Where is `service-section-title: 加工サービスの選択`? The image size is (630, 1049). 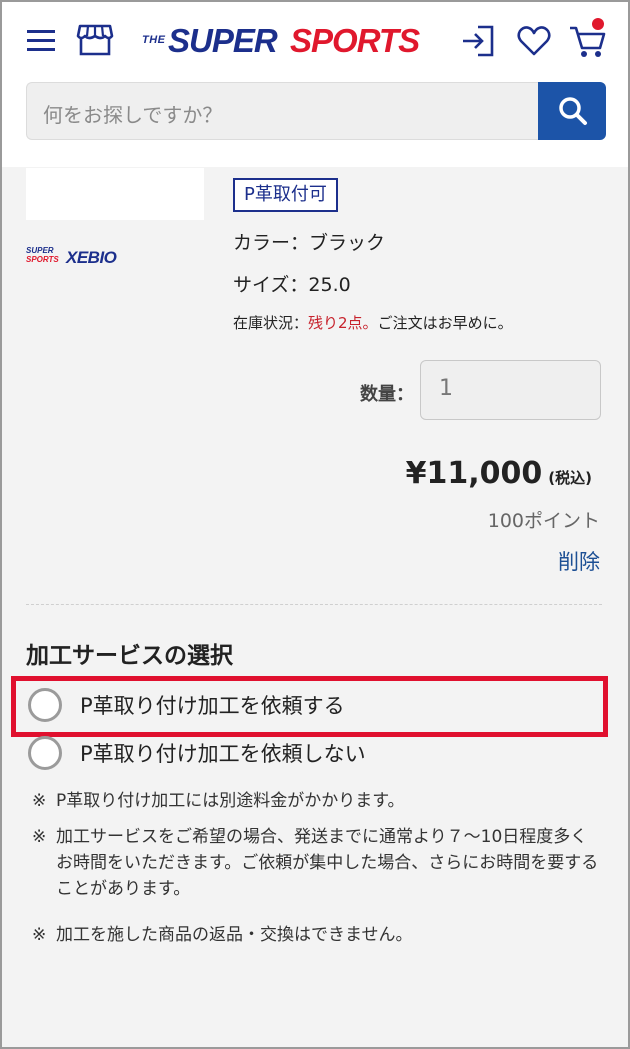
service-section-title: 加工サービスの選択 is located at coordinates (129, 656).